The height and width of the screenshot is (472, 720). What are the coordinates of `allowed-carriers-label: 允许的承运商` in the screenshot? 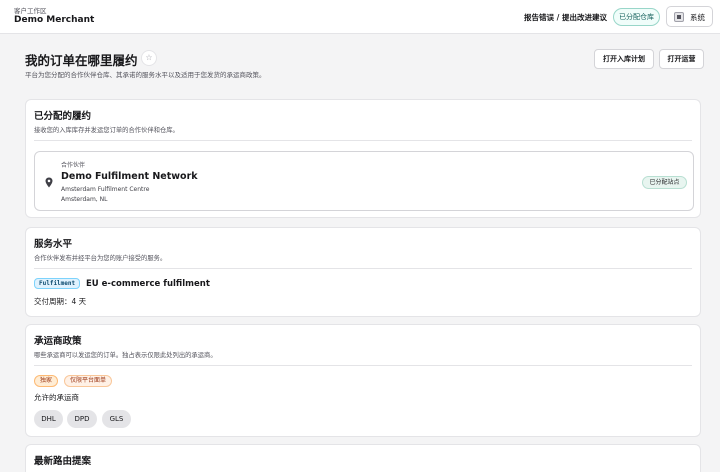 It's located at (56, 397).